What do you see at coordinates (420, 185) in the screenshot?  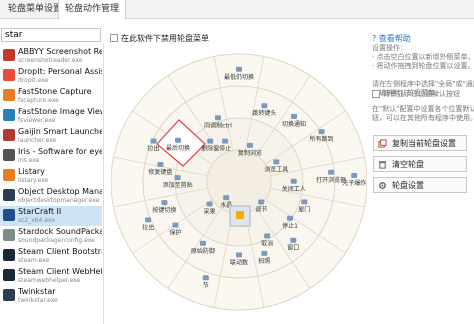 I see `wheel-settings-button: 轮盘设置` at bounding box center [420, 185].